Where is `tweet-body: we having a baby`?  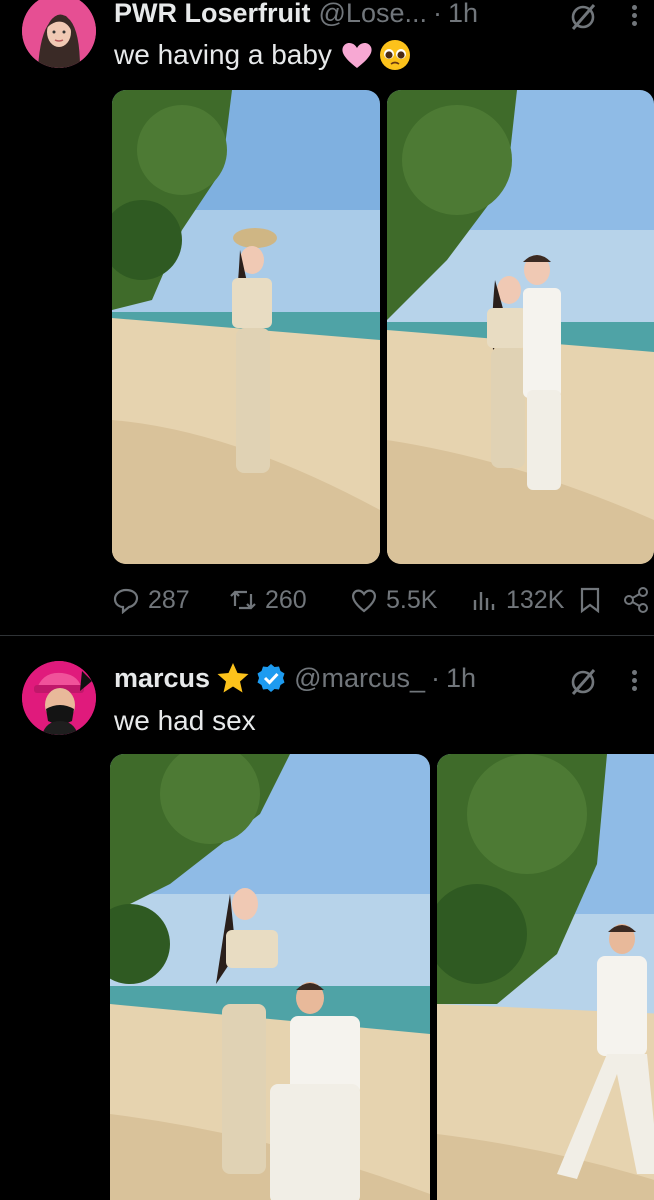
tweet-body: we having a baby is located at coordinates (223, 54).